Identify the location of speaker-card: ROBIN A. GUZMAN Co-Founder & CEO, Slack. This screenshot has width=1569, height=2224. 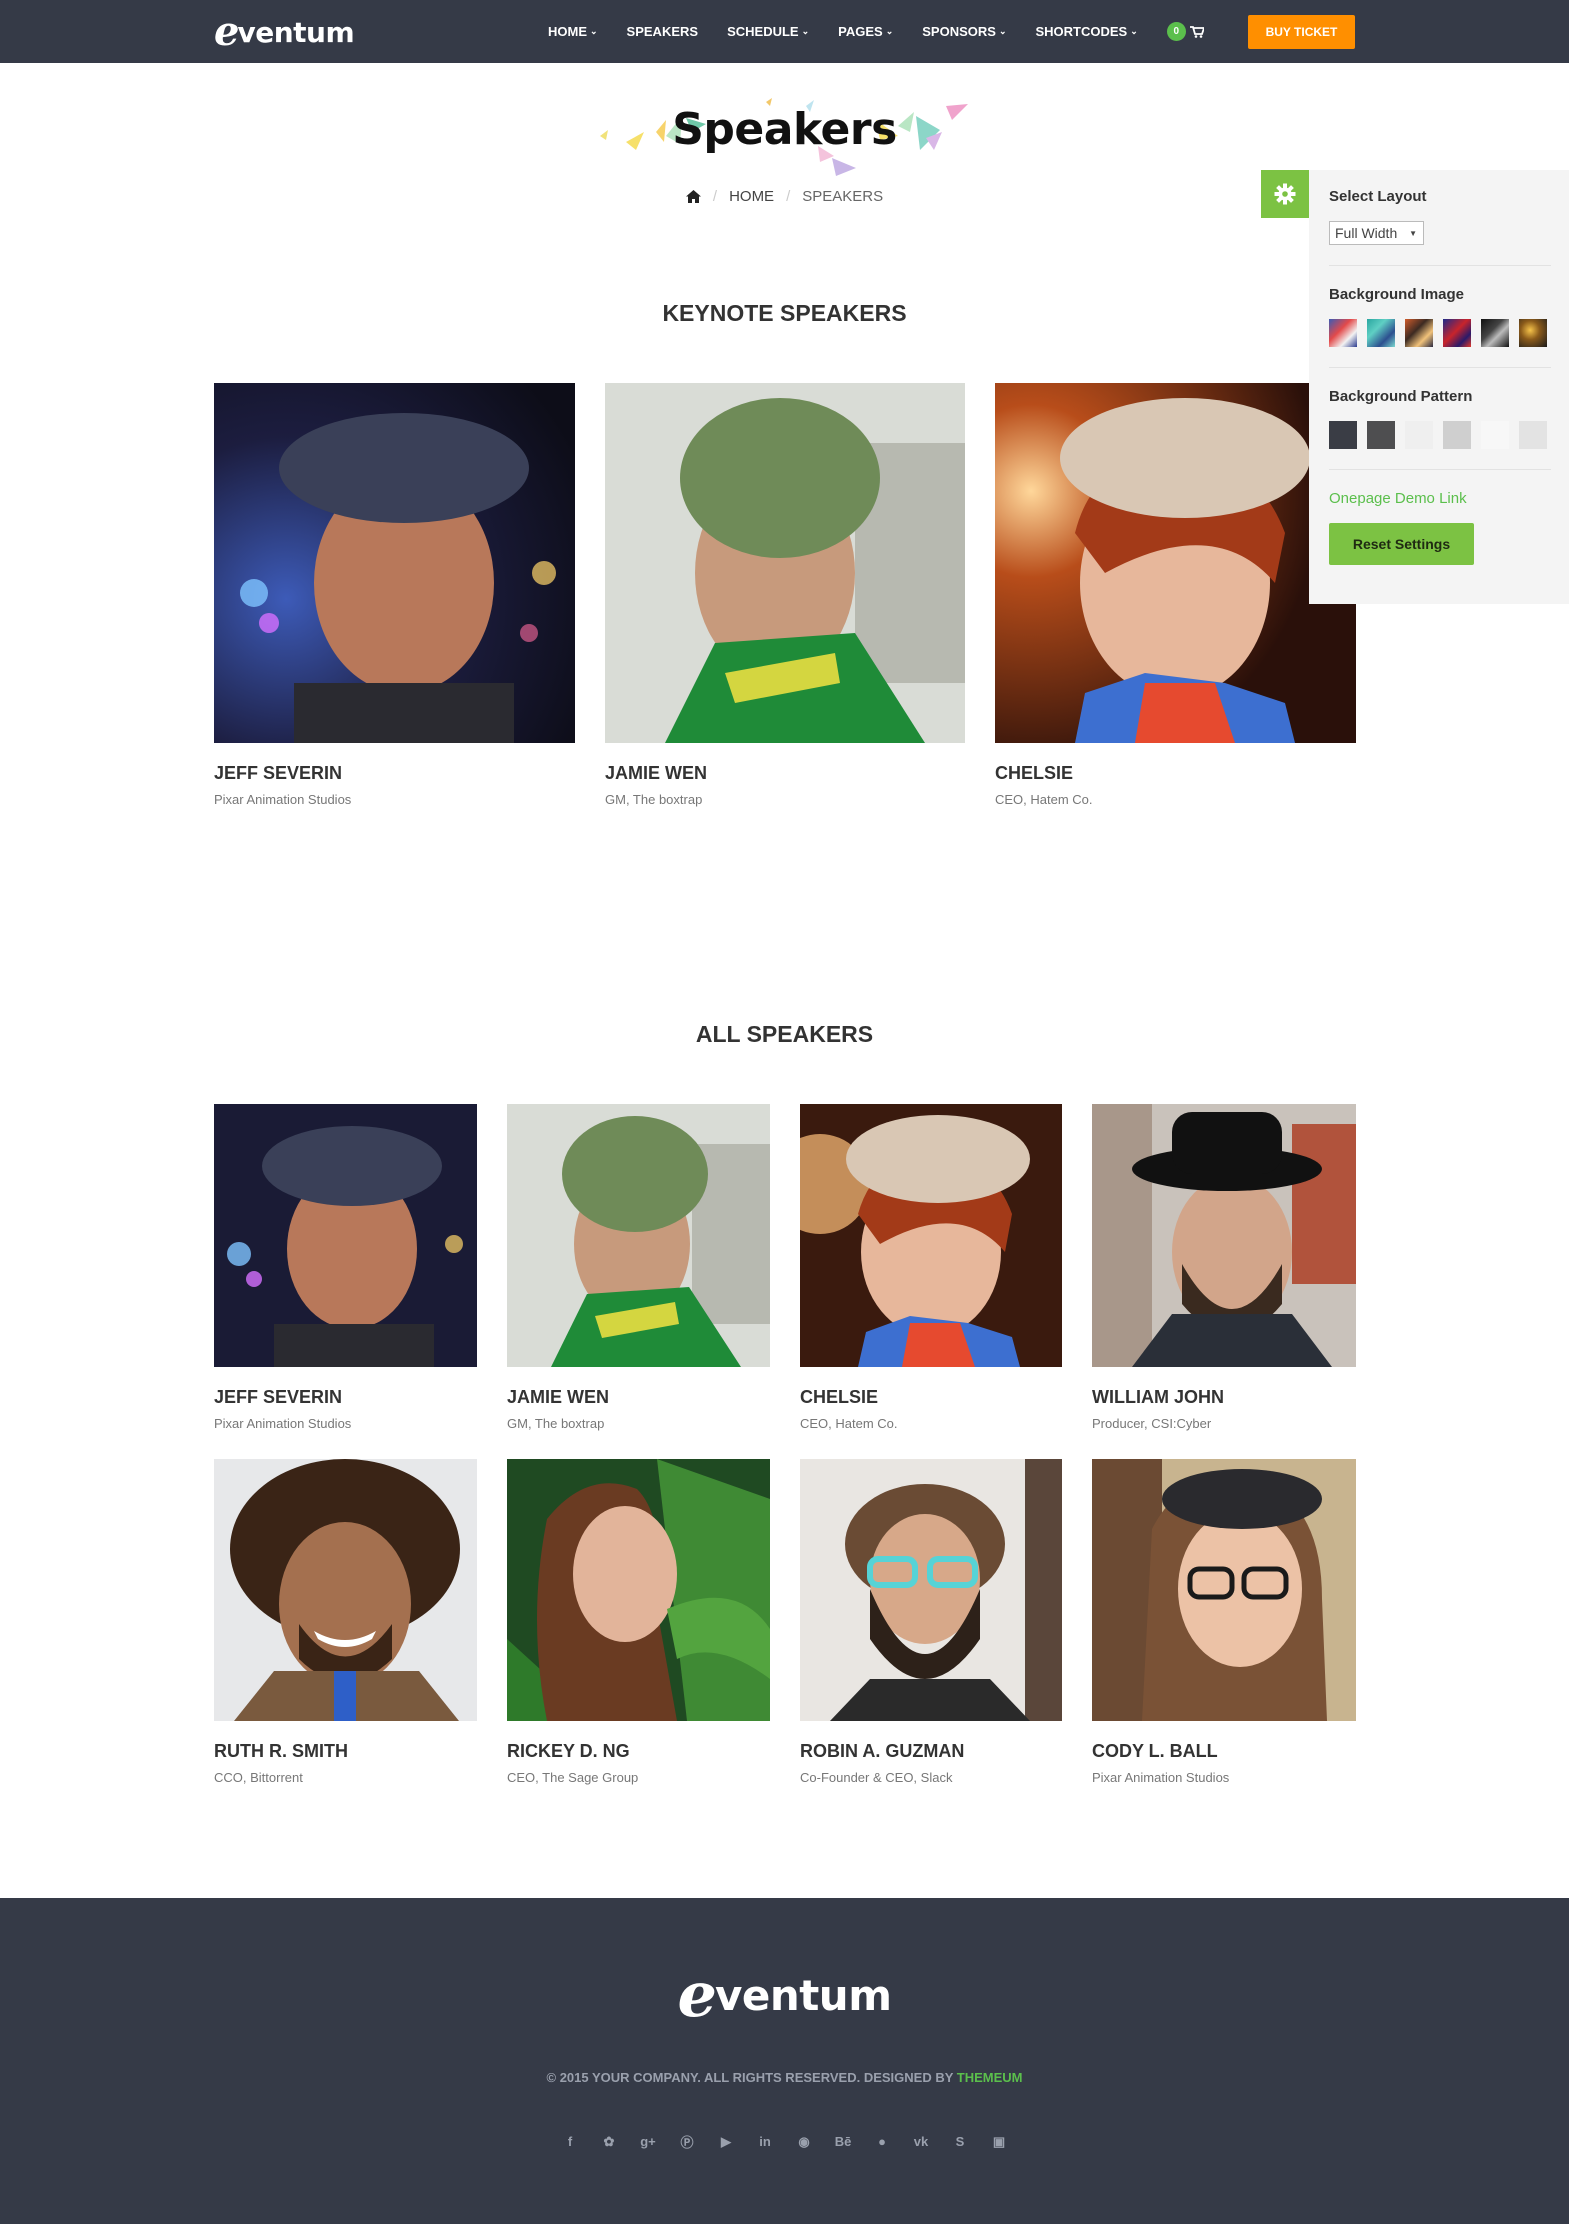
(931, 1622).